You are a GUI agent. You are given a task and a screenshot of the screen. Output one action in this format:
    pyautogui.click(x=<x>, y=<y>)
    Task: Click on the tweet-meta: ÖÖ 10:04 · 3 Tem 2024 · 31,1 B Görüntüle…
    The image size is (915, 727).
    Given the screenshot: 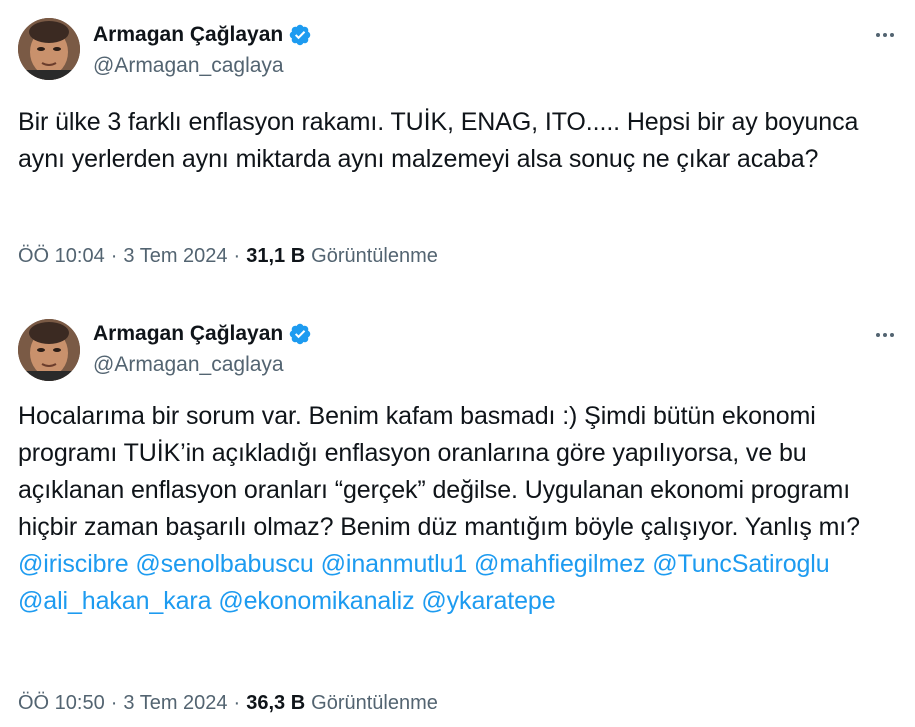 What is the action you would take?
    pyautogui.click(x=228, y=256)
    